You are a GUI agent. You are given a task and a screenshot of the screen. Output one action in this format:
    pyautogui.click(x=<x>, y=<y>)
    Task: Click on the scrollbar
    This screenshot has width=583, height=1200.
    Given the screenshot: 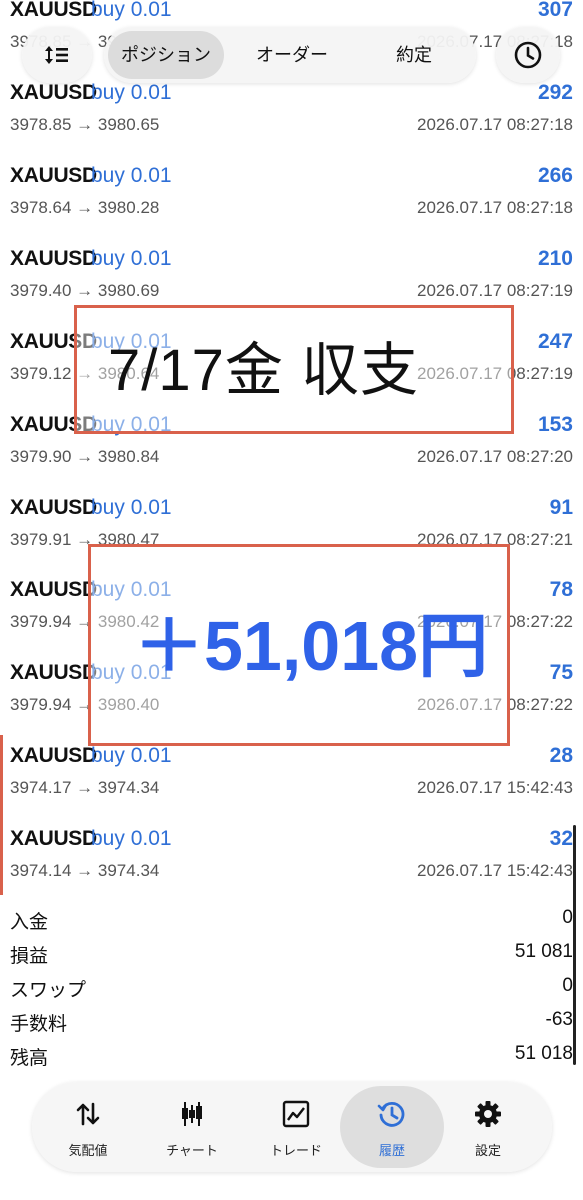 What is the action you would take?
    pyautogui.click(x=574, y=945)
    